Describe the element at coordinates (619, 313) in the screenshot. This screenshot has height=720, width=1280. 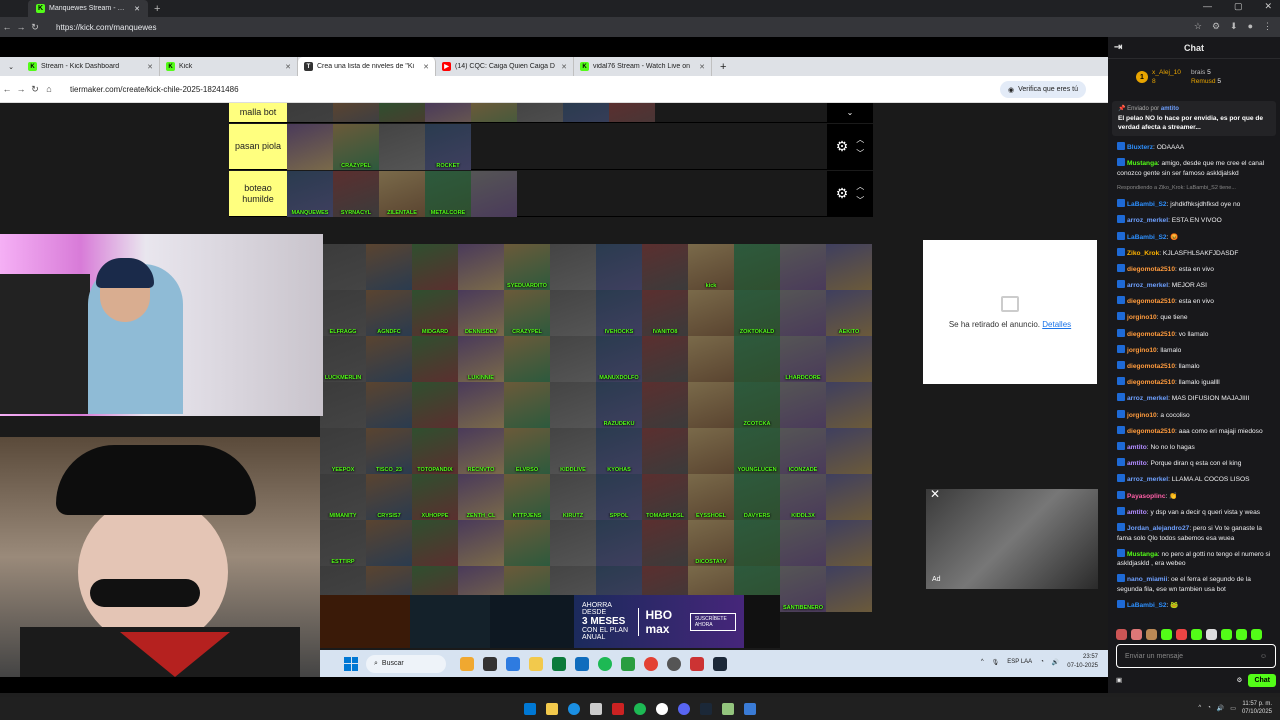
I see `tier-item-avatar: IVEHOCKS` at that location.